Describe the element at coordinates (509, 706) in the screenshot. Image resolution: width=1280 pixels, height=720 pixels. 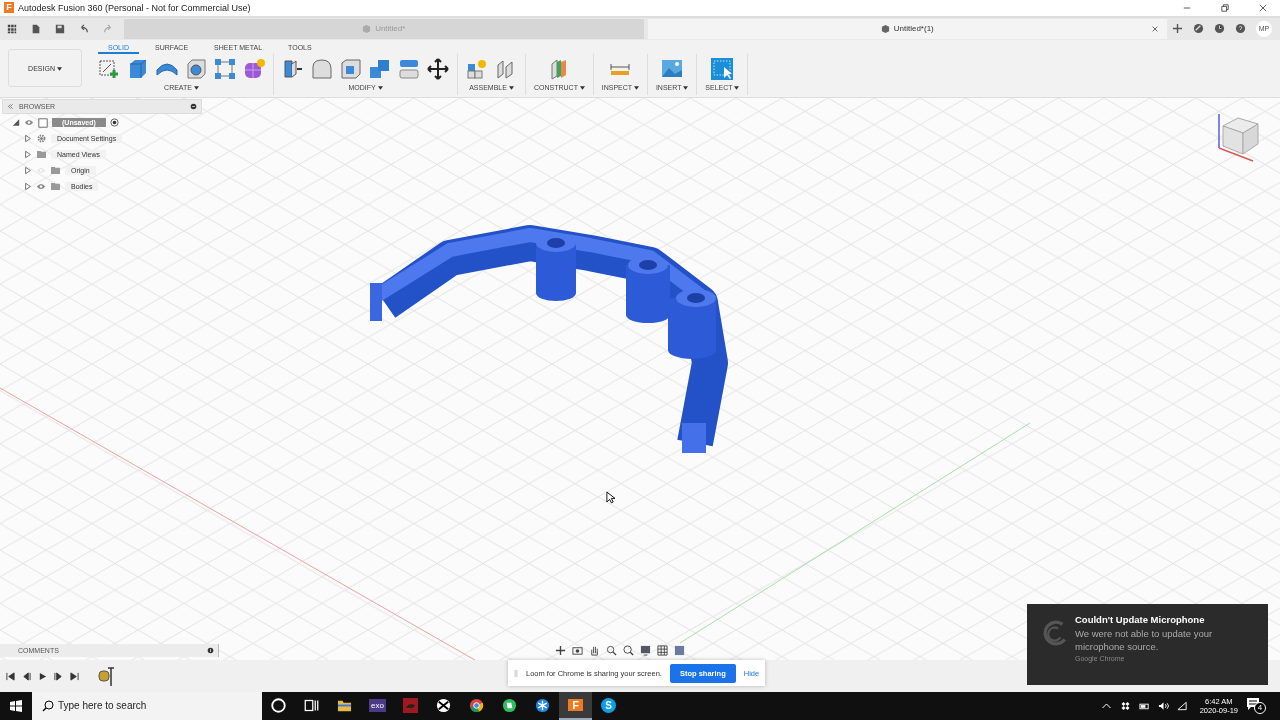
I see `note-icon` at that location.